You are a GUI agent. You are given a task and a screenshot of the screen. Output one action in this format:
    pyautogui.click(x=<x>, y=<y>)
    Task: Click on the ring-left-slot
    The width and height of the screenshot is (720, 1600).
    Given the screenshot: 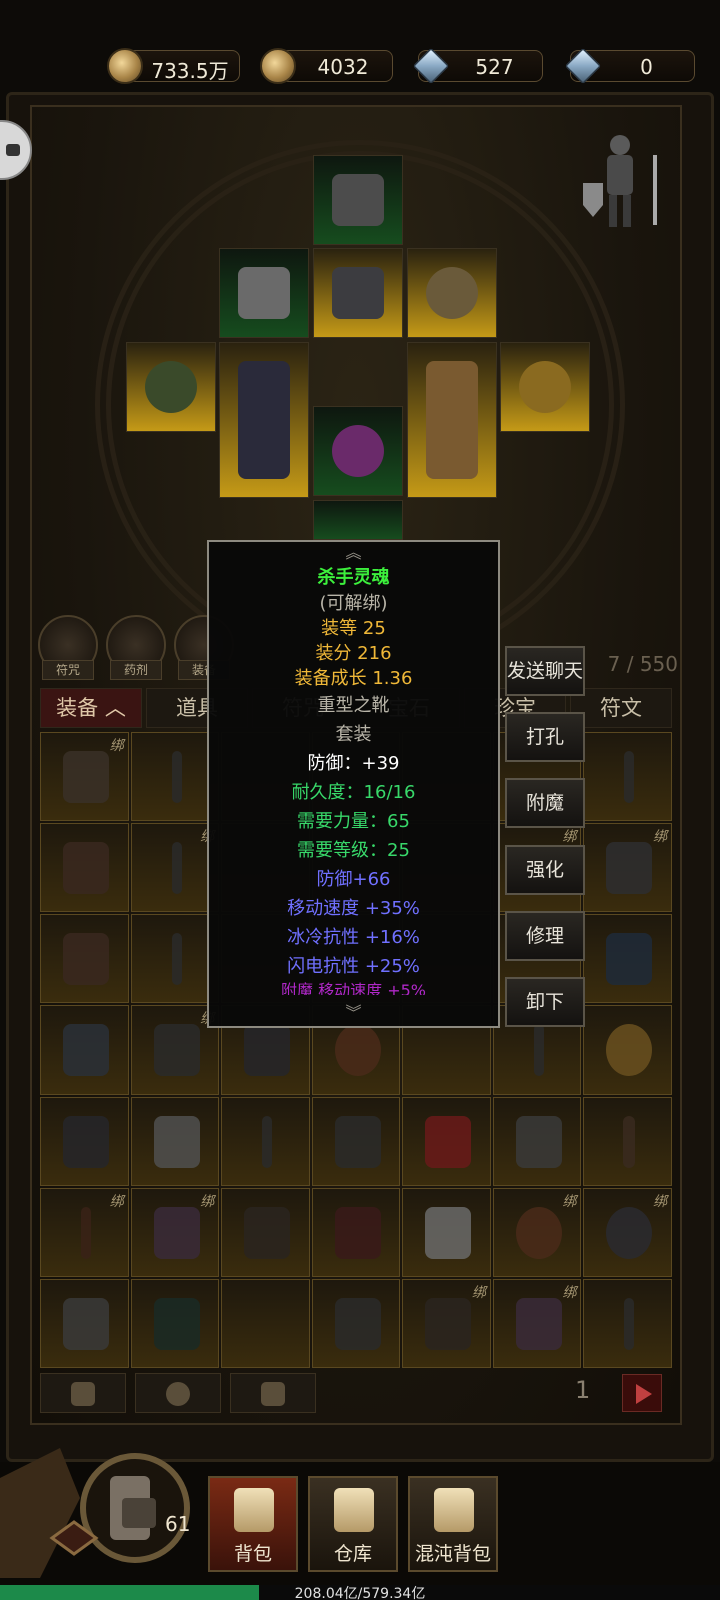 What is the action you would take?
    pyautogui.click(x=171, y=387)
    